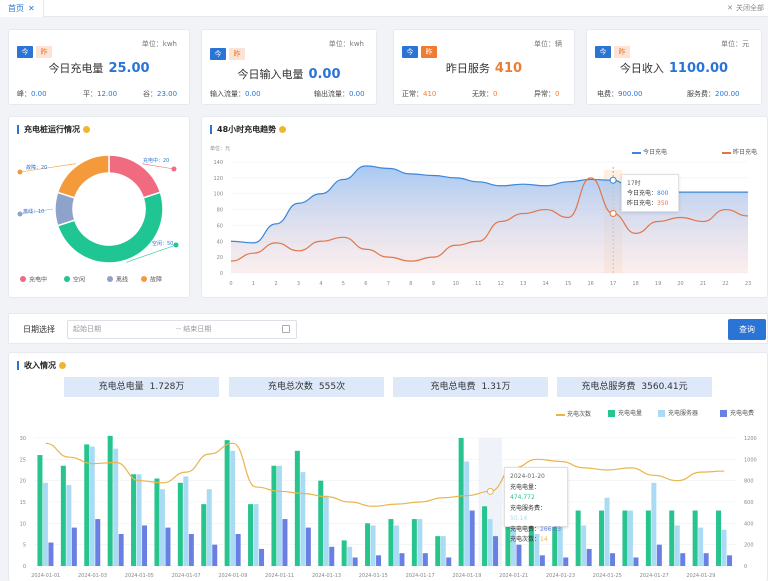 Image resolution: width=768 pixels, height=581 pixels. What do you see at coordinates (156, 160) in the screenshot?
I see `slice-label: 充电中：20` at bounding box center [156, 160].